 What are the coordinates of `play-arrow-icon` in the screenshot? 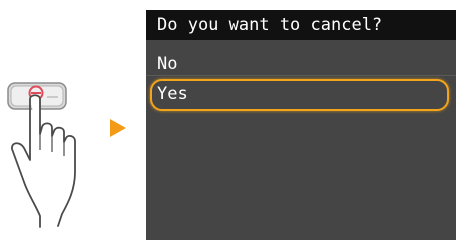 It's located at (118, 128).